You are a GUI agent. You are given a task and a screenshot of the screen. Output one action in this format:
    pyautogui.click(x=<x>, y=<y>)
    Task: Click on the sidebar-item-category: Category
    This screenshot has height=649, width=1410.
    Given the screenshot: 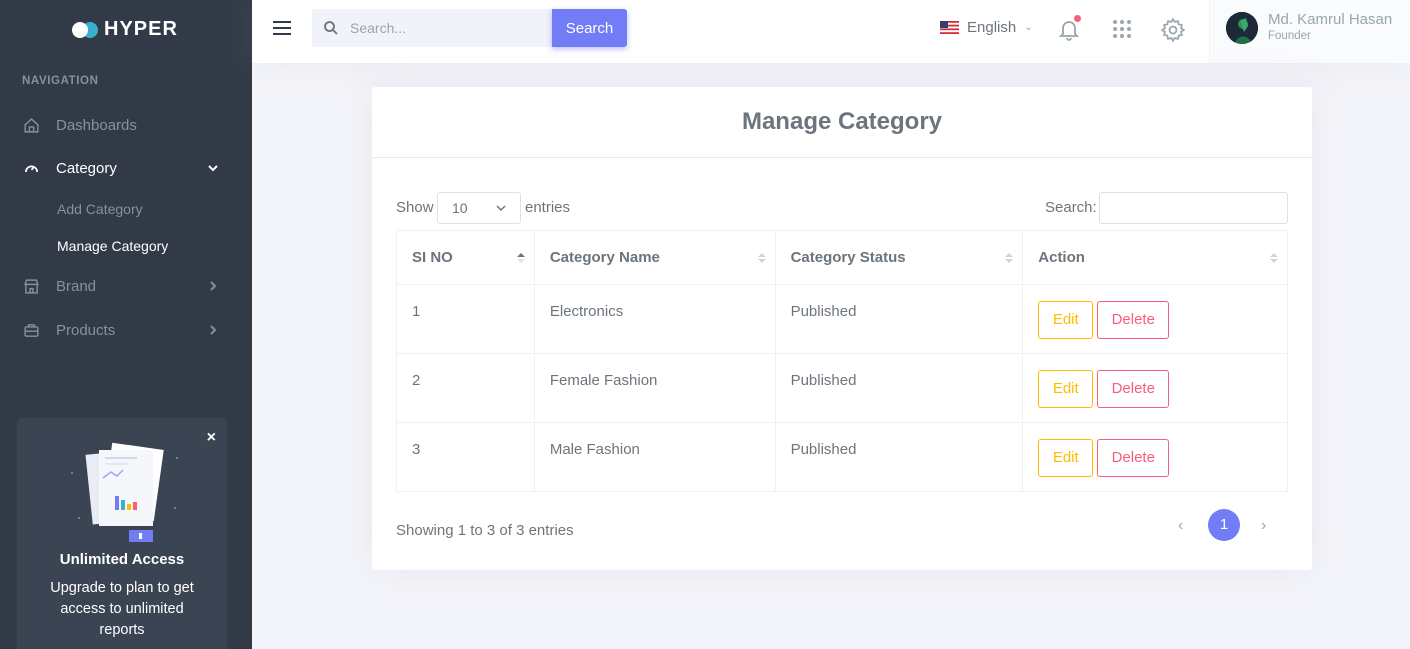 What is the action you would take?
    pyautogui.click(x=125, y=168)
    